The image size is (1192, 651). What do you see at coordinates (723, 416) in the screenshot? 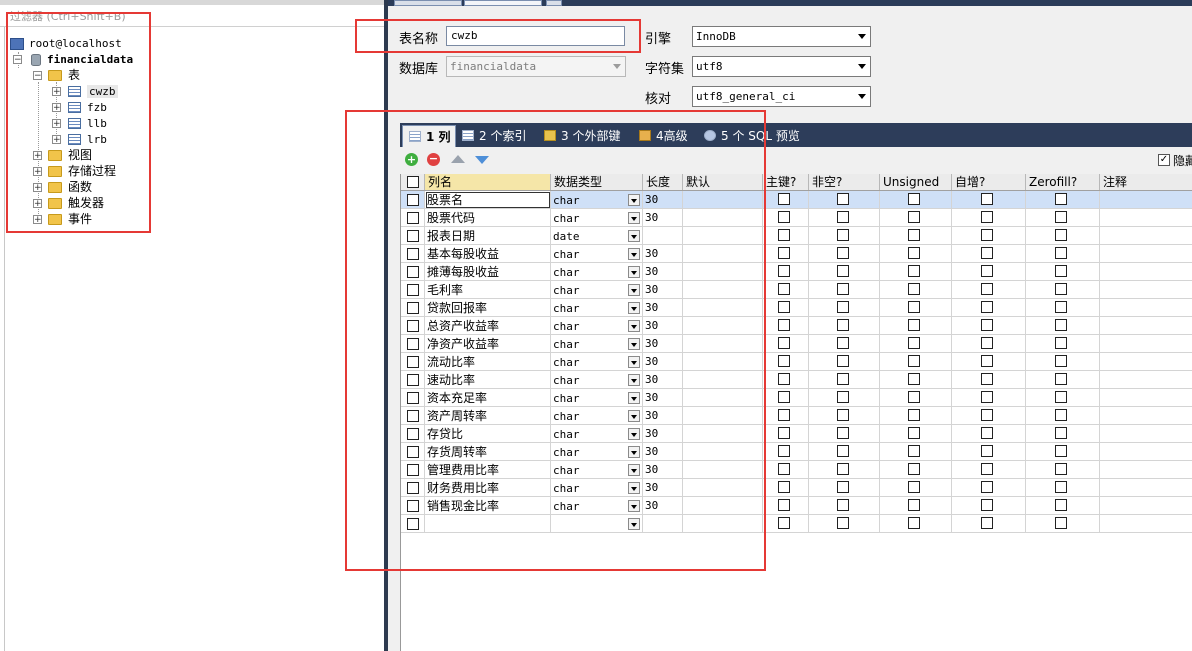
I see `default-cell` at bounding box center [723, 416].